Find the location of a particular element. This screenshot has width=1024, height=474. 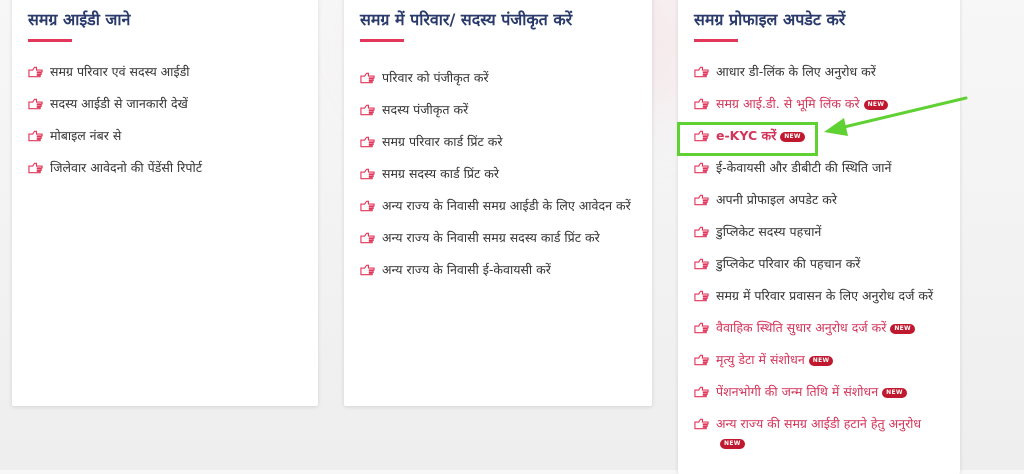

list-item: समग्र परिवार एवं सदस्य आईडी is located at coordinates (167, 71).